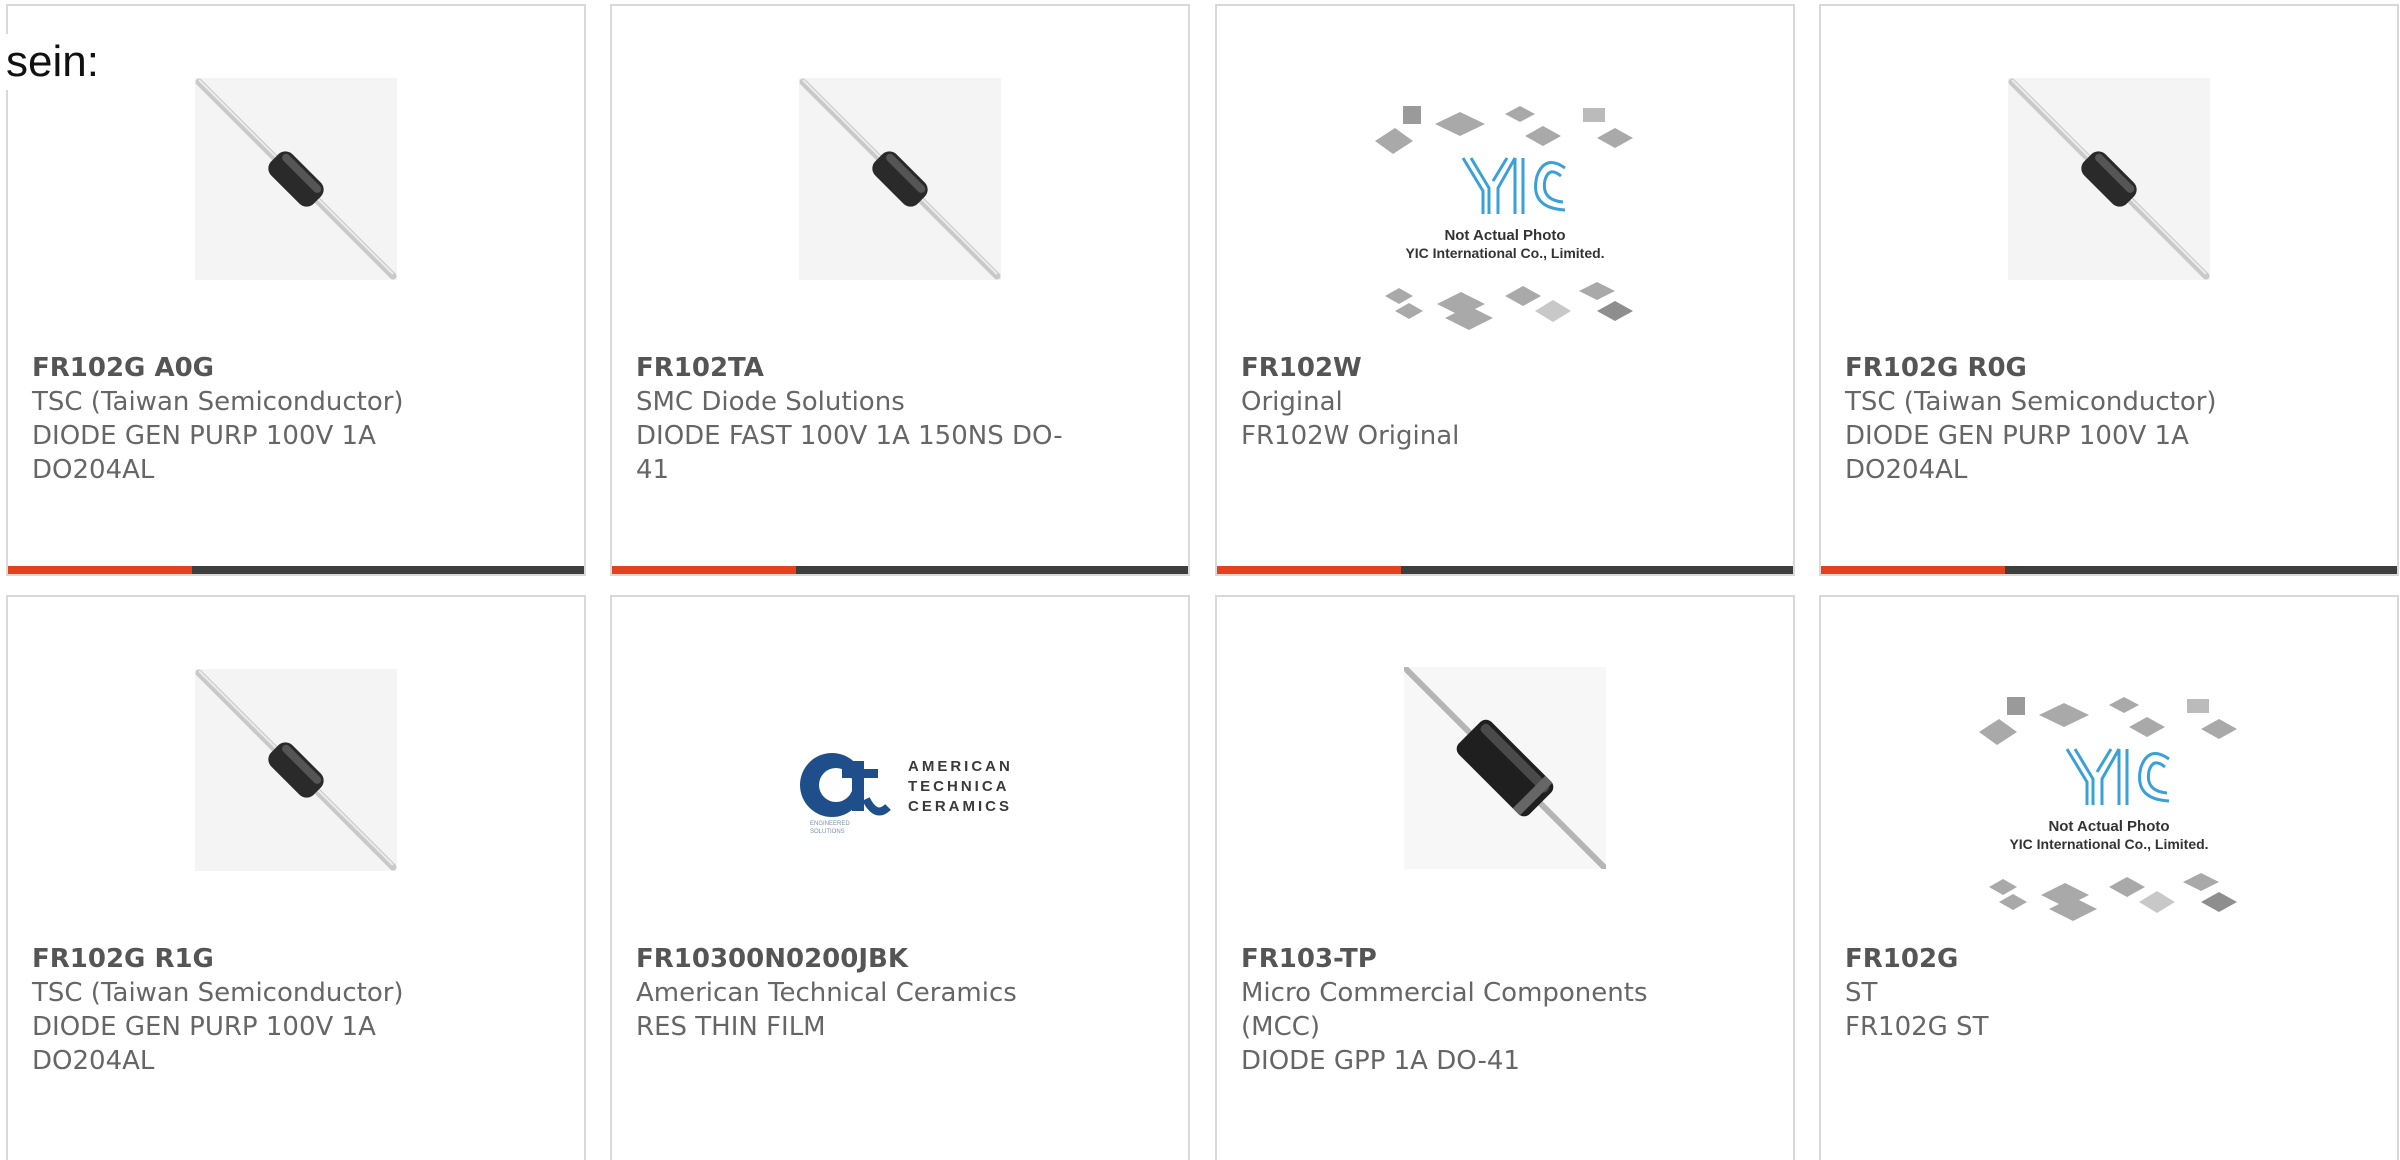 This screenshot has height=1160, width=2400. Describe the element at coordinates (247, 959) in the screenshot. I see `part-number: FR102G R1G` at that location.